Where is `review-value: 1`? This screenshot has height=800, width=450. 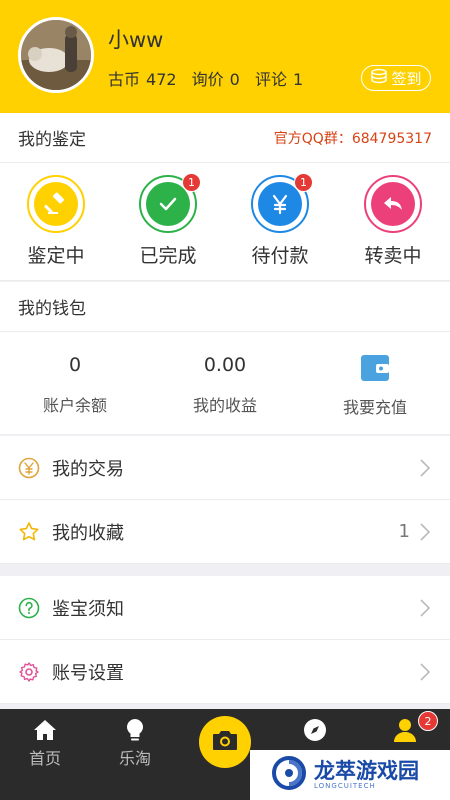
review-value: 1 is located at coordinates (298, 79).